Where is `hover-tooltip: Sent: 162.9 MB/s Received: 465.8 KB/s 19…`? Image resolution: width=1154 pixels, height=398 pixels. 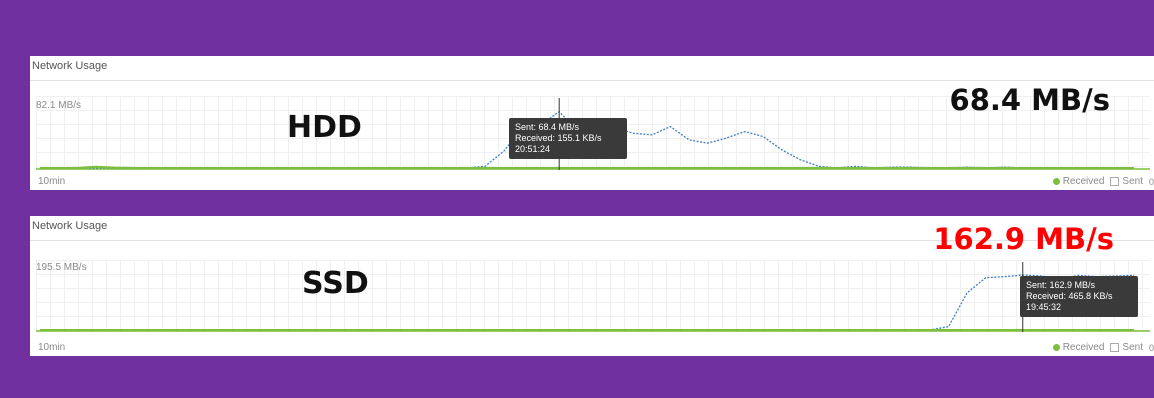
hover-tooltip: Sent: 162.9 MB/s Received: 465.8 KB/s 19… is located at coordinates (1079, 296).